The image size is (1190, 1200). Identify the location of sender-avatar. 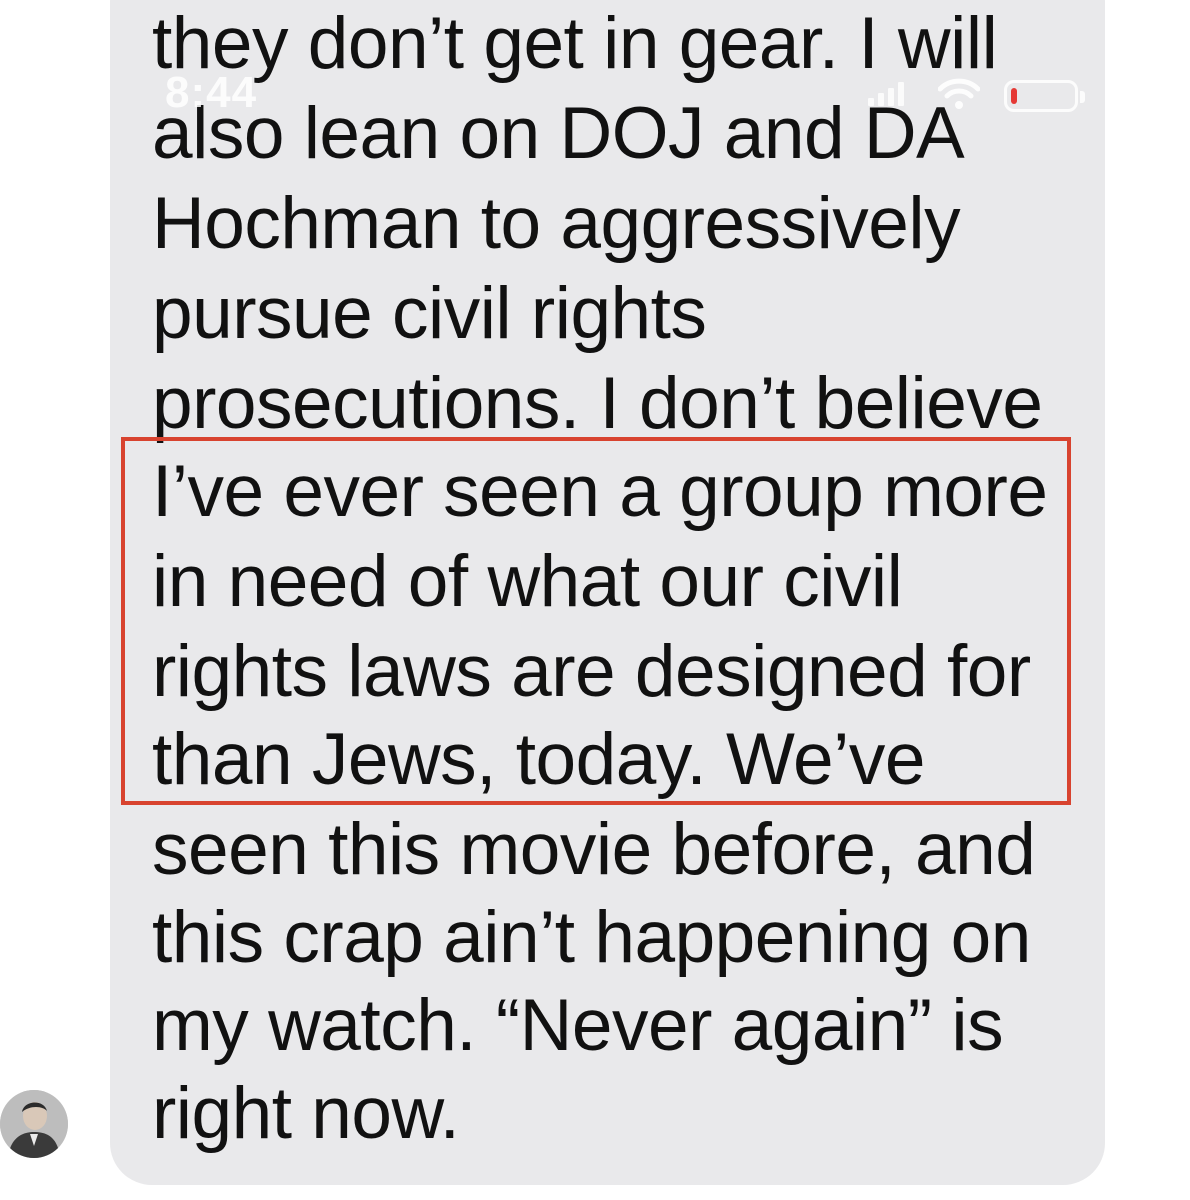
(34, 1124).